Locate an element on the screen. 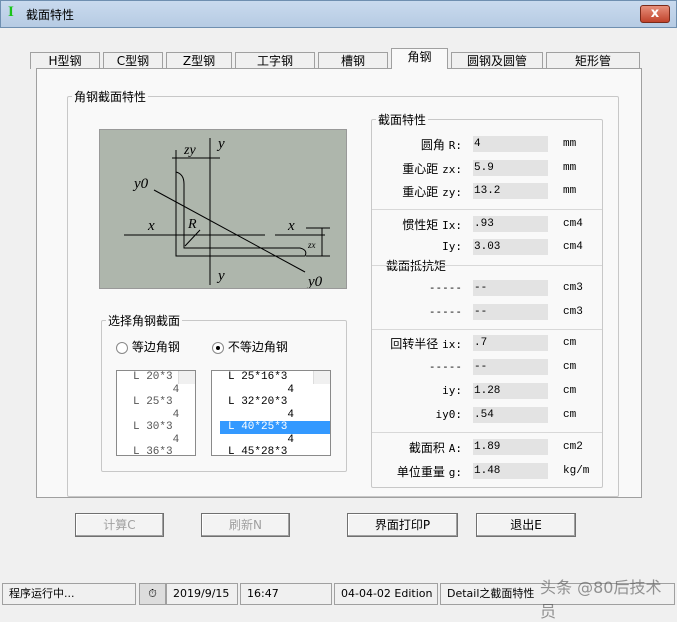  list-item: L 30*3 is located at coordinates (160, 427).